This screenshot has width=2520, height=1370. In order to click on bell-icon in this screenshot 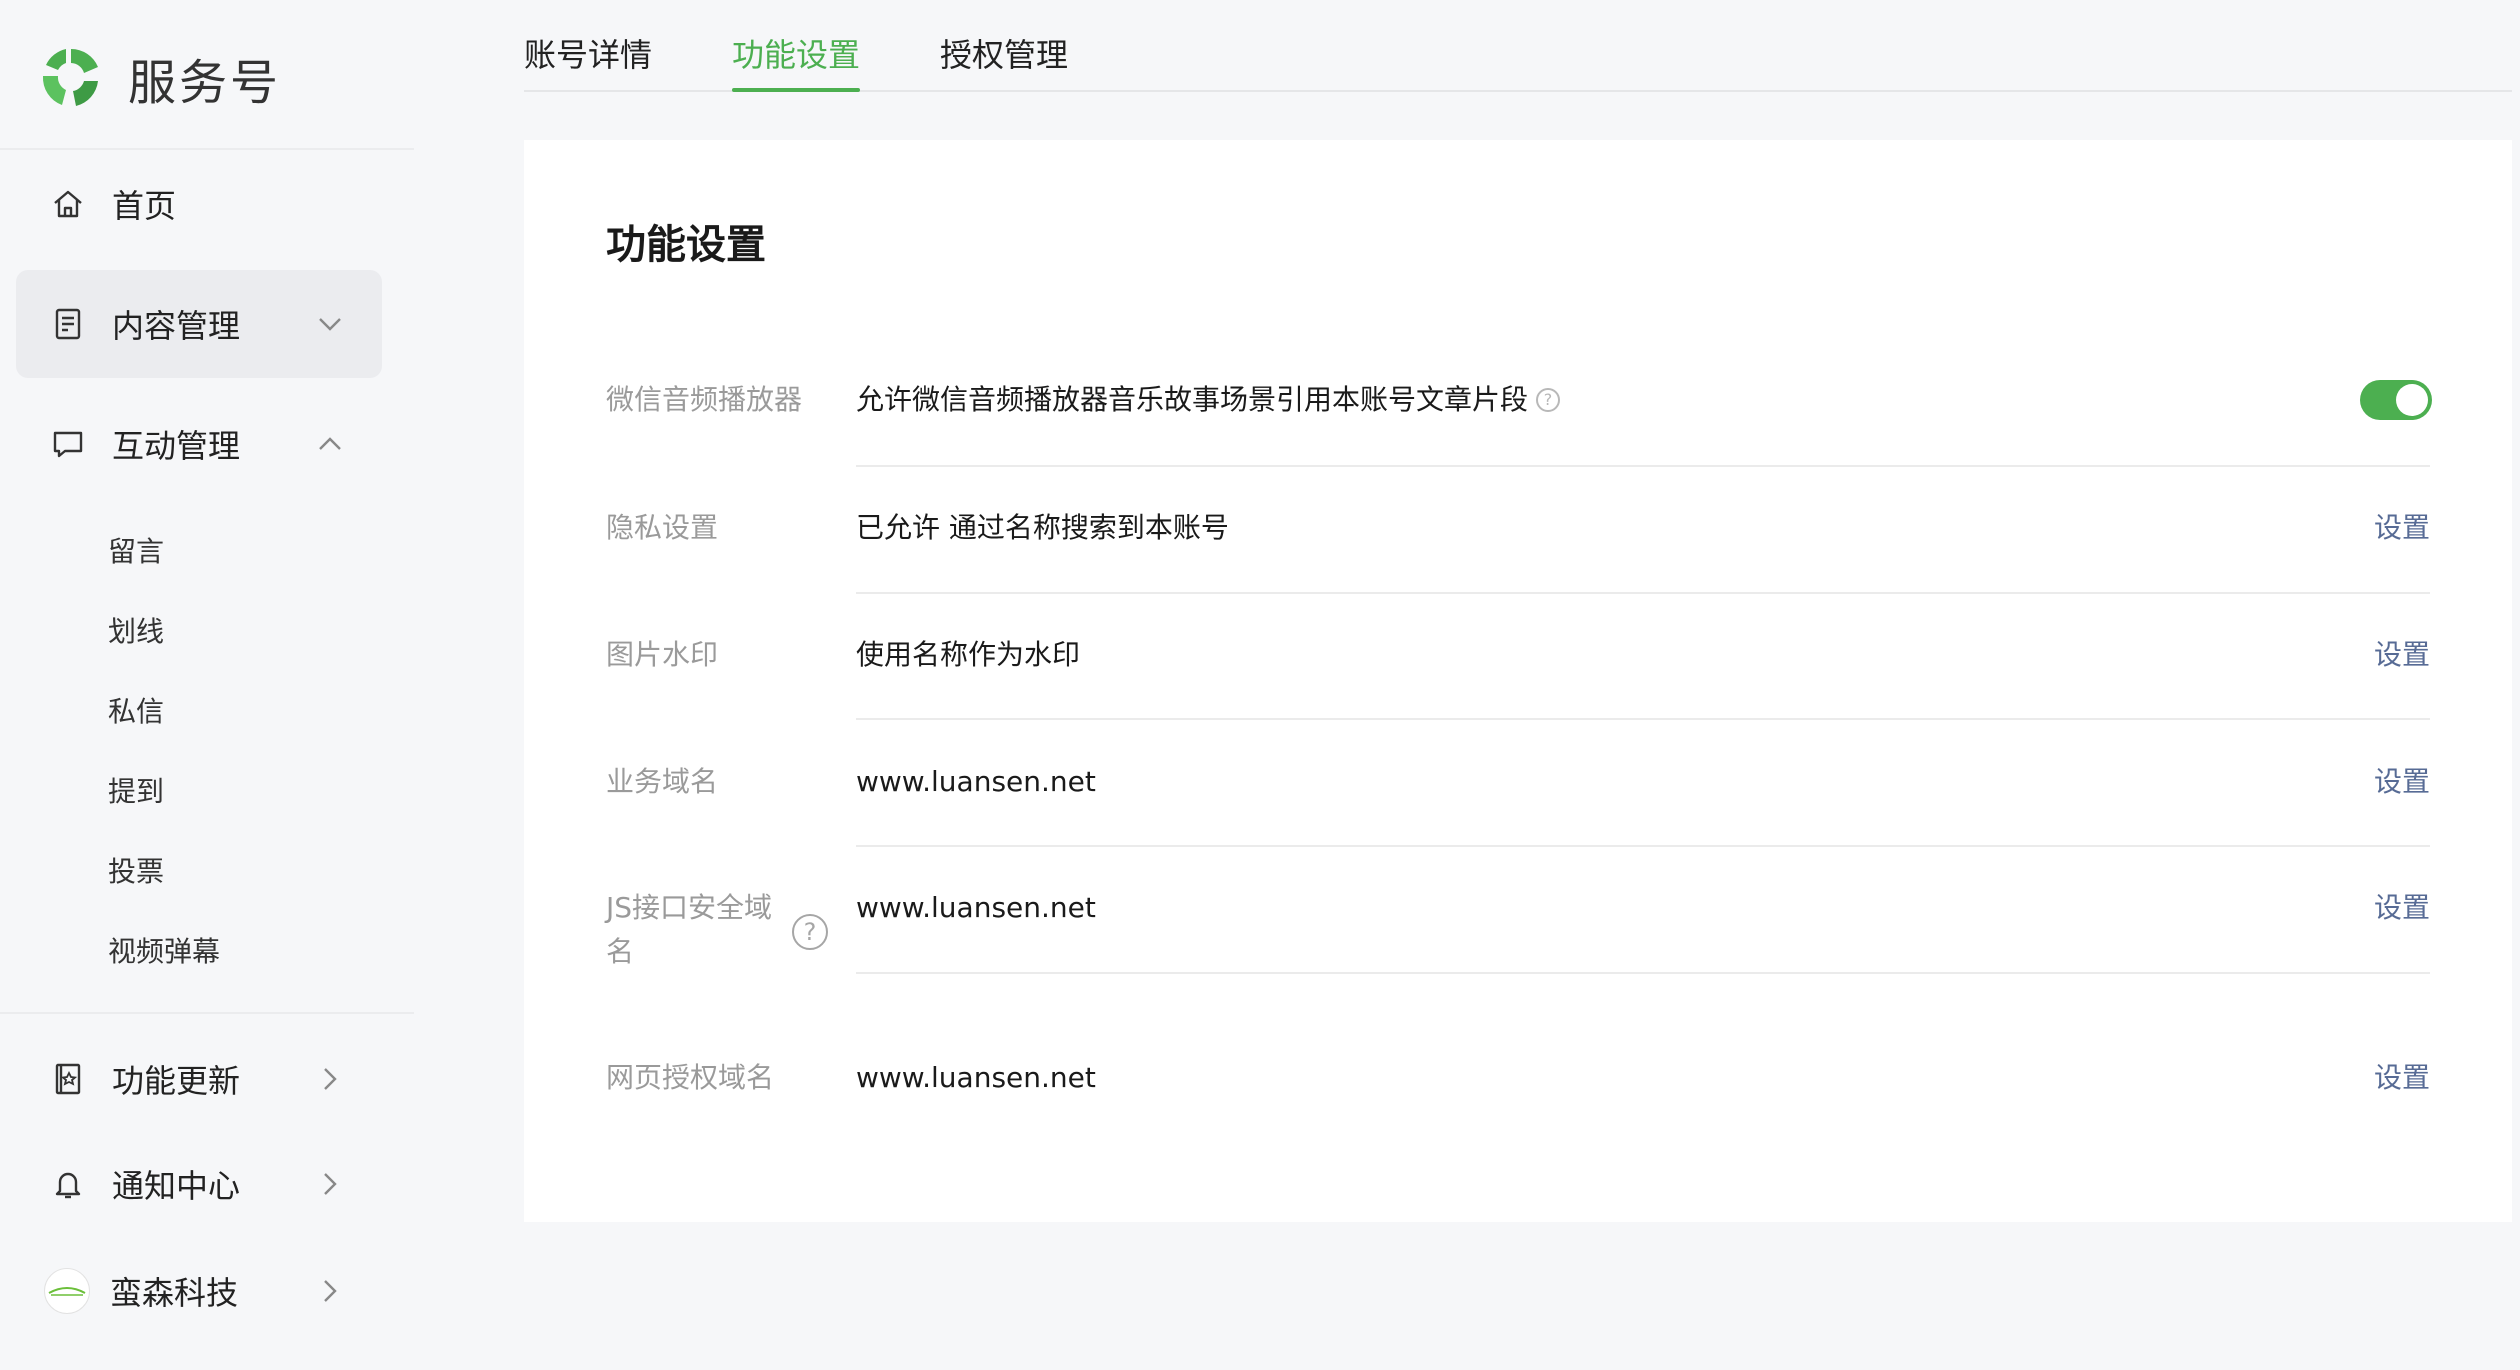, I will do `click(68, 1184)`.